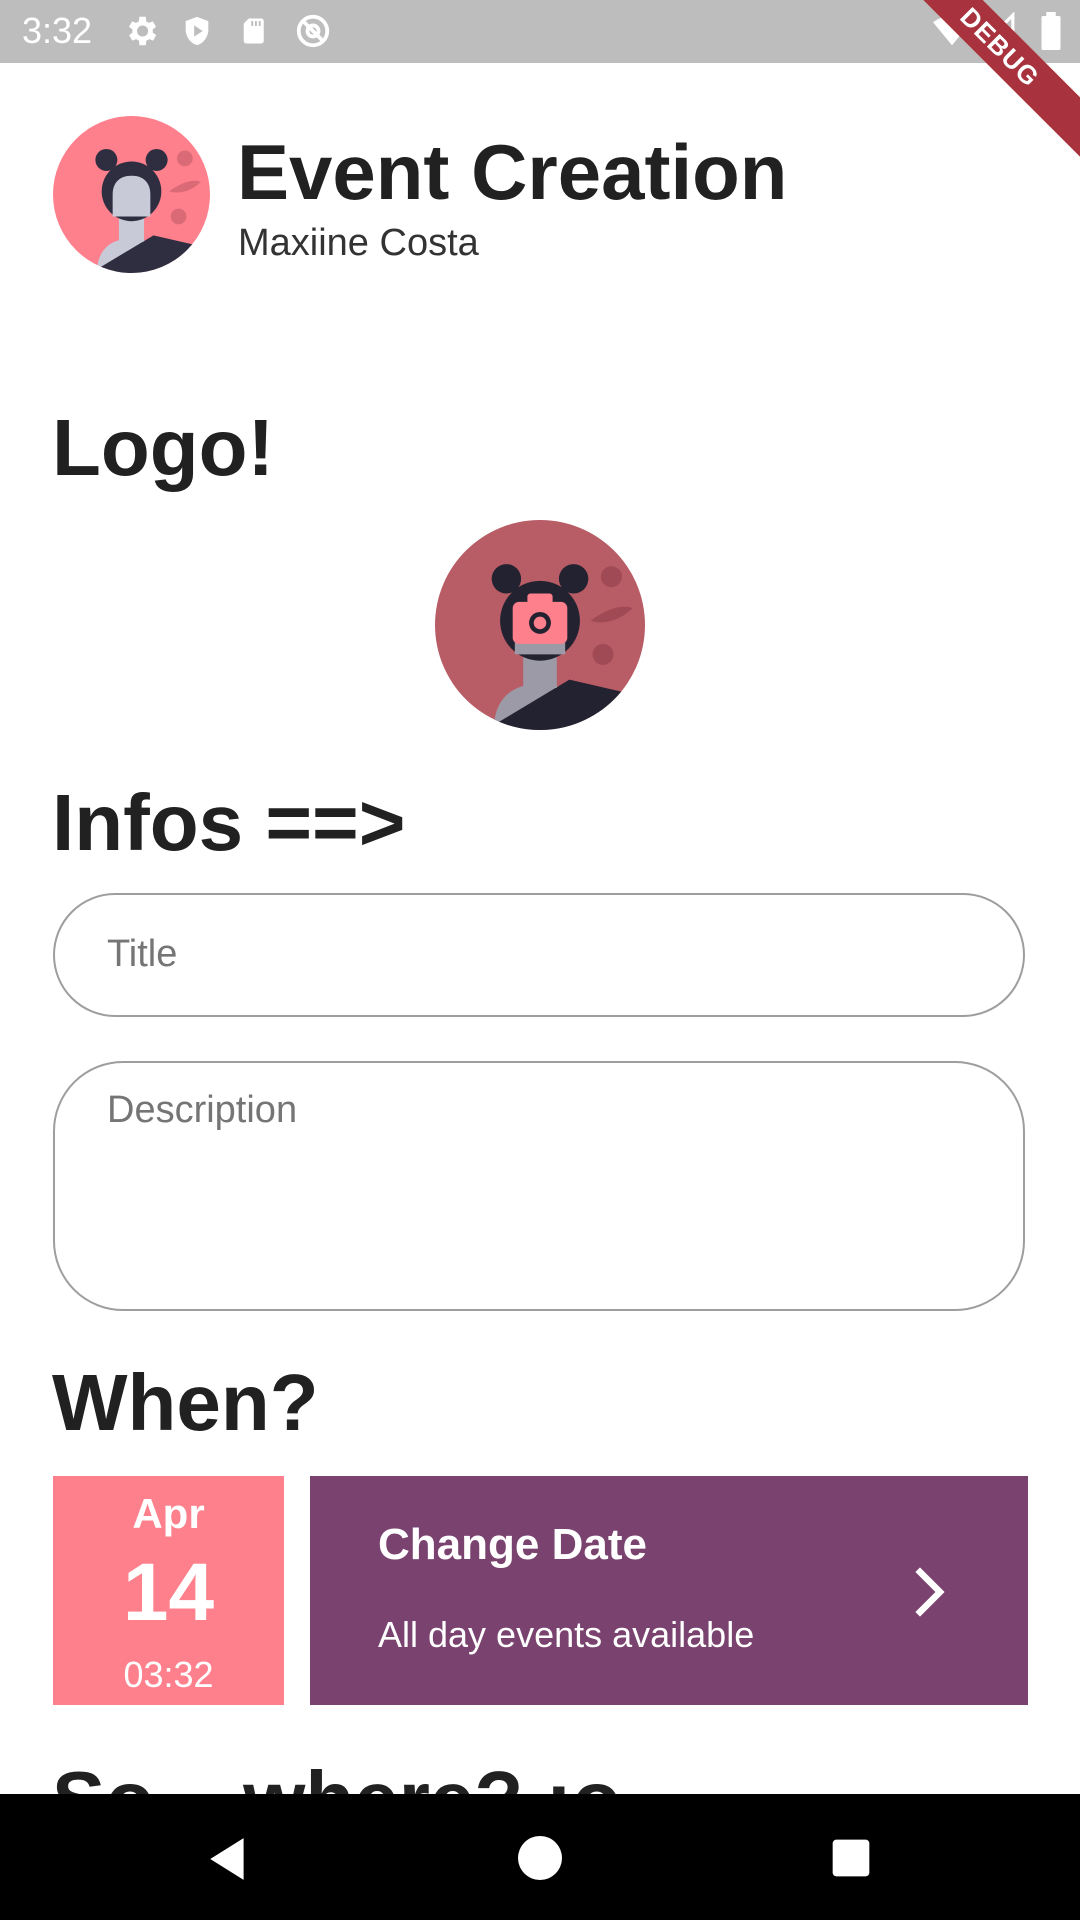 The width and height of the screenshot is (1080, 1920). What do you see at coordinates (512, 1544) in the screenshot?
I see `change-date-title: Change Date` at bounding box center [512, 1544].